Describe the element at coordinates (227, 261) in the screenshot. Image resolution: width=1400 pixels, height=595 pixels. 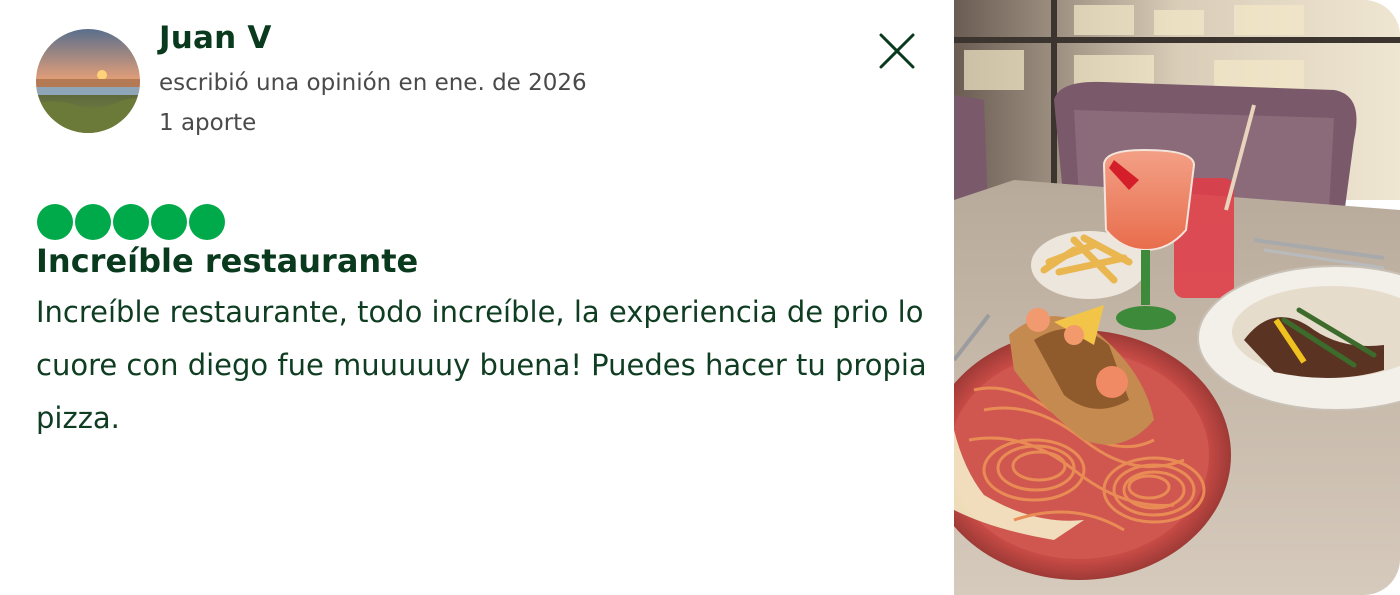
I see `review-title: Increíble restaurante` at that location.